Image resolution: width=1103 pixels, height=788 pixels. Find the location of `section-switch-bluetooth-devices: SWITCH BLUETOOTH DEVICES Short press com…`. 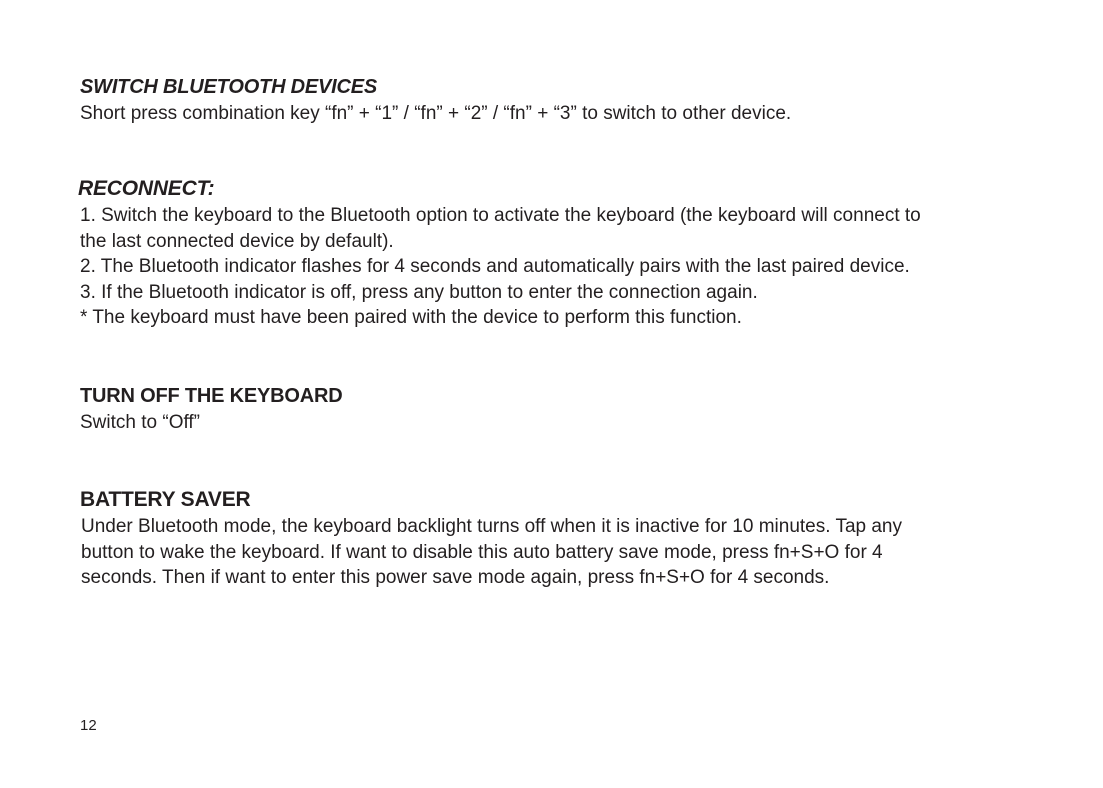

section-switch-bluetooth-devices: SWITCH BLUETOOTH DEVICES Short press com… is located at coordinates (560, 101).